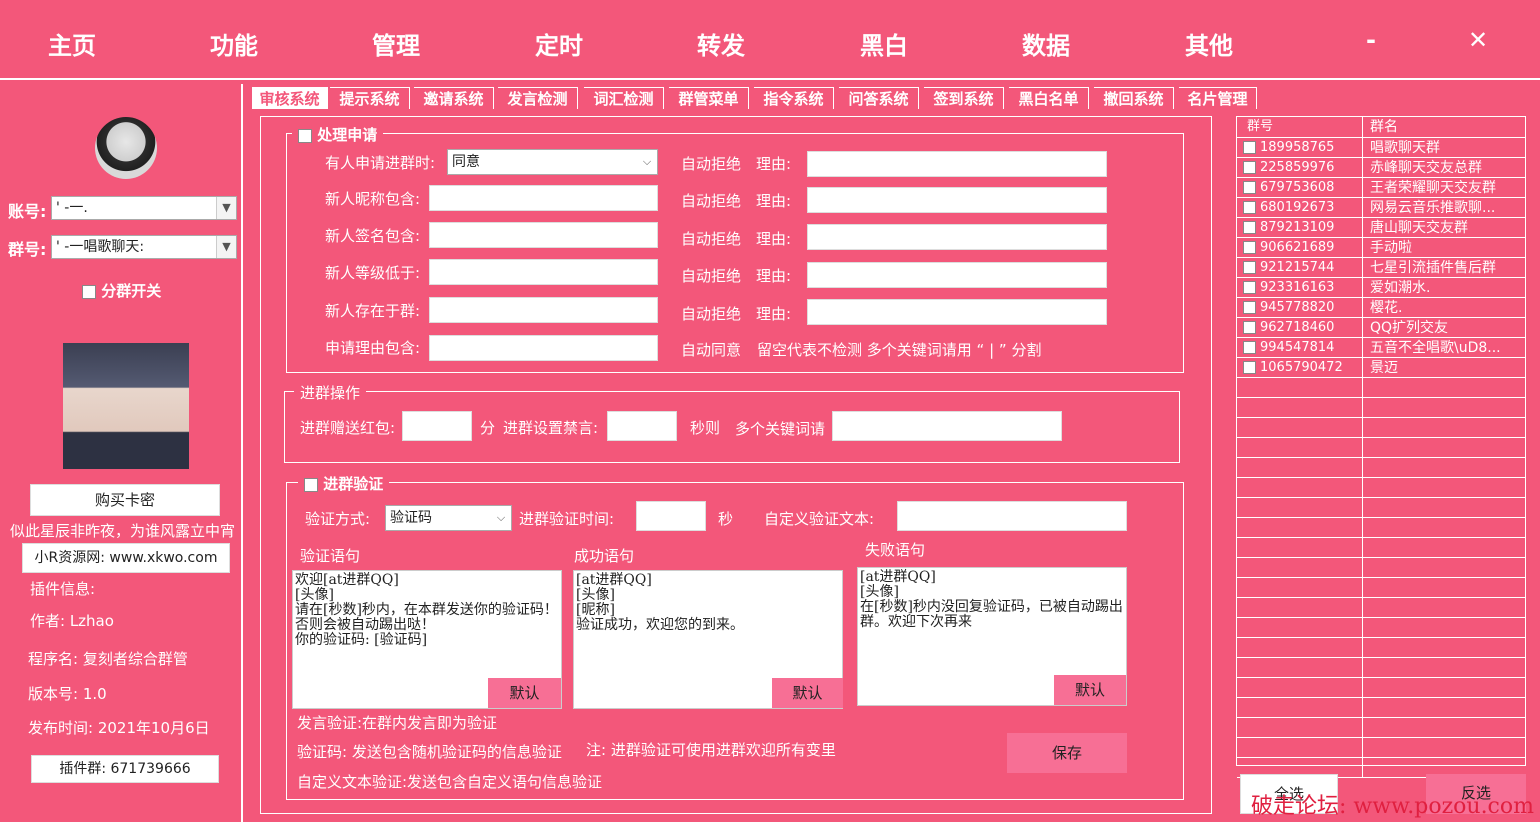  What do you see at coordinates (1012, 516) in the screenshot?
I see `custom-text-input` at bounding box center [1012, 516].